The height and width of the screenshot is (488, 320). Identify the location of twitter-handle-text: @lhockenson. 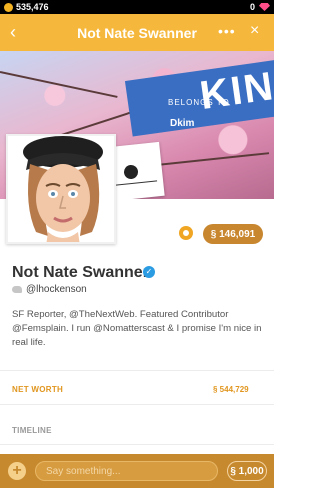
(56, 289).